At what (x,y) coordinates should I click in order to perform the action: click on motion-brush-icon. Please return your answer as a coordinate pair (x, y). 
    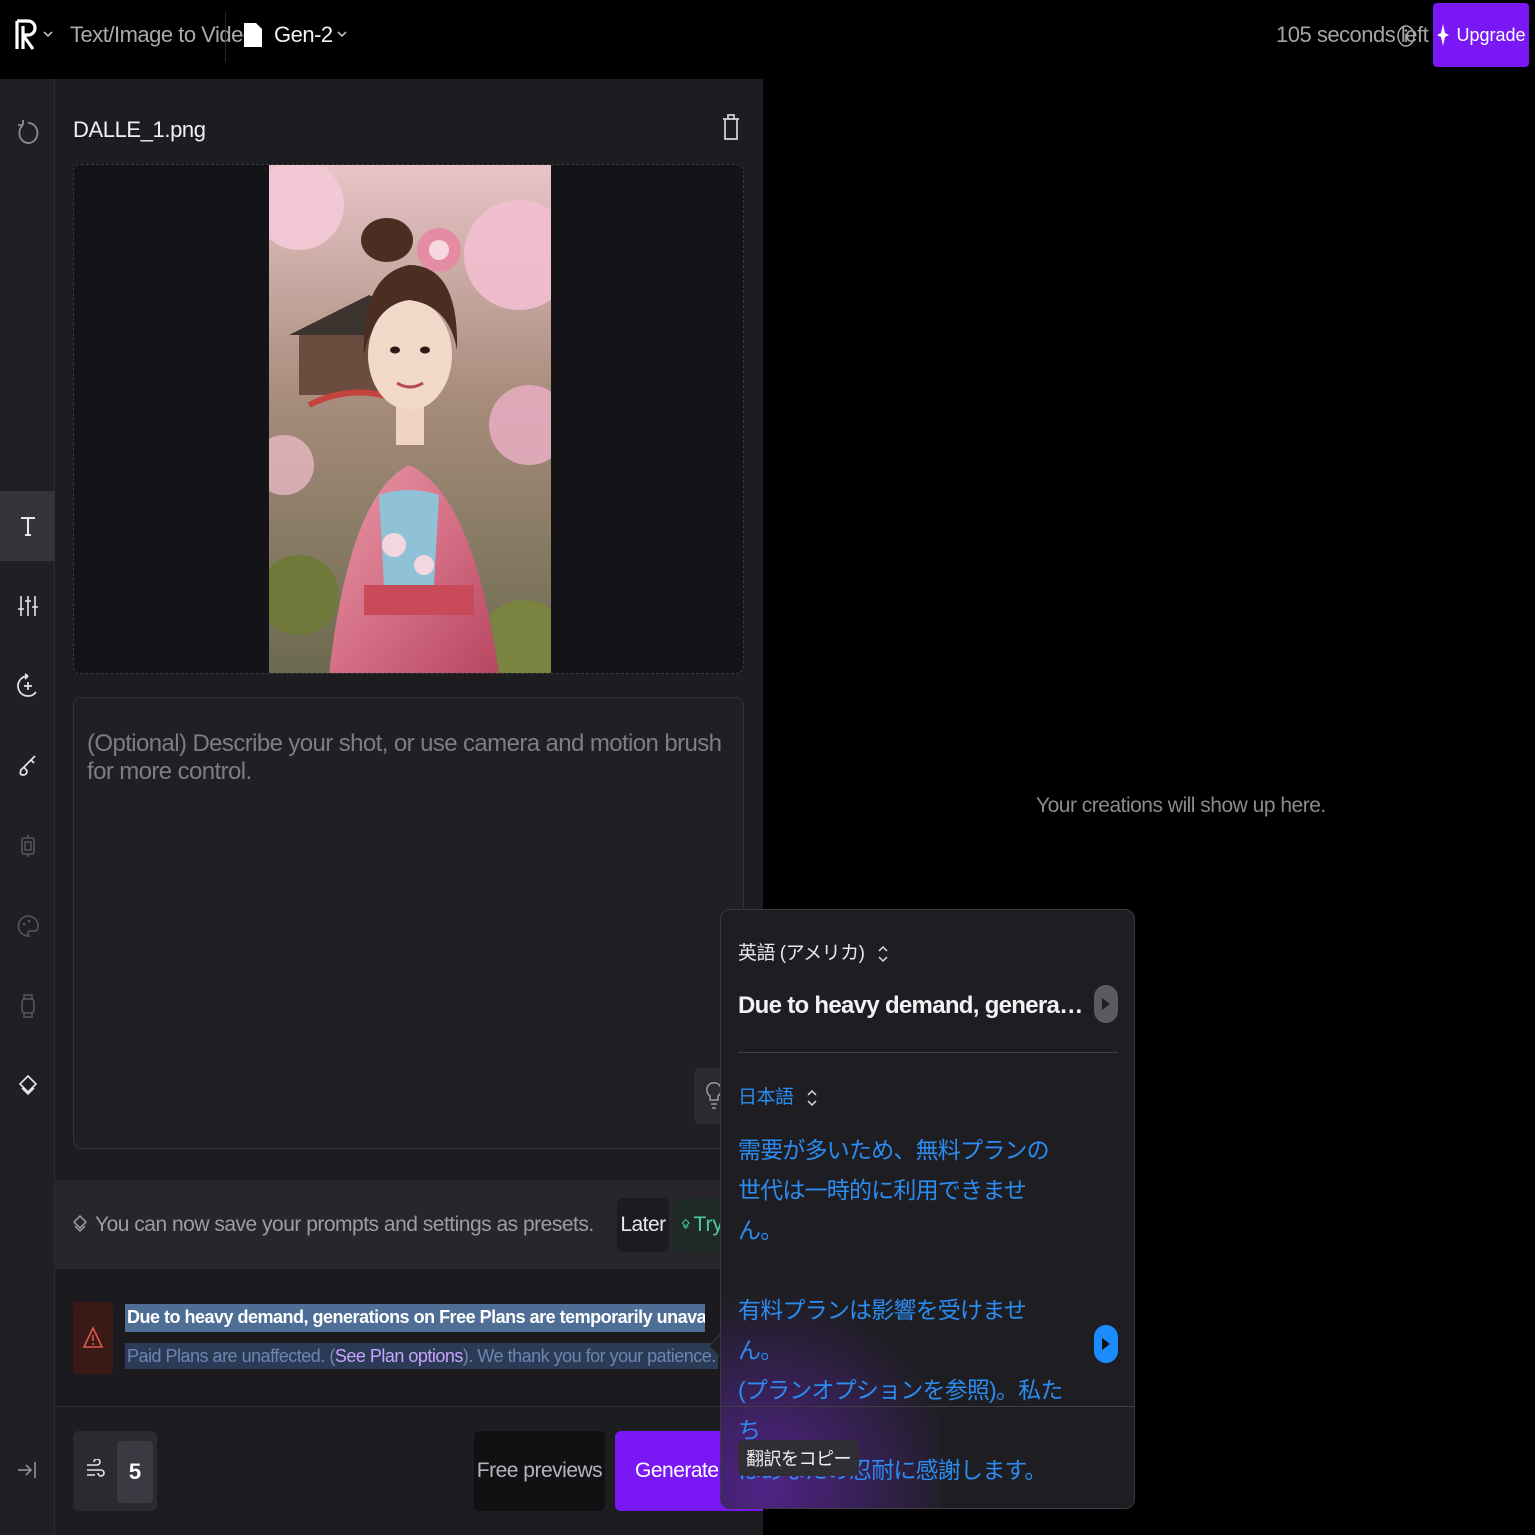
    Looking at the image, I should click on (27, 765).